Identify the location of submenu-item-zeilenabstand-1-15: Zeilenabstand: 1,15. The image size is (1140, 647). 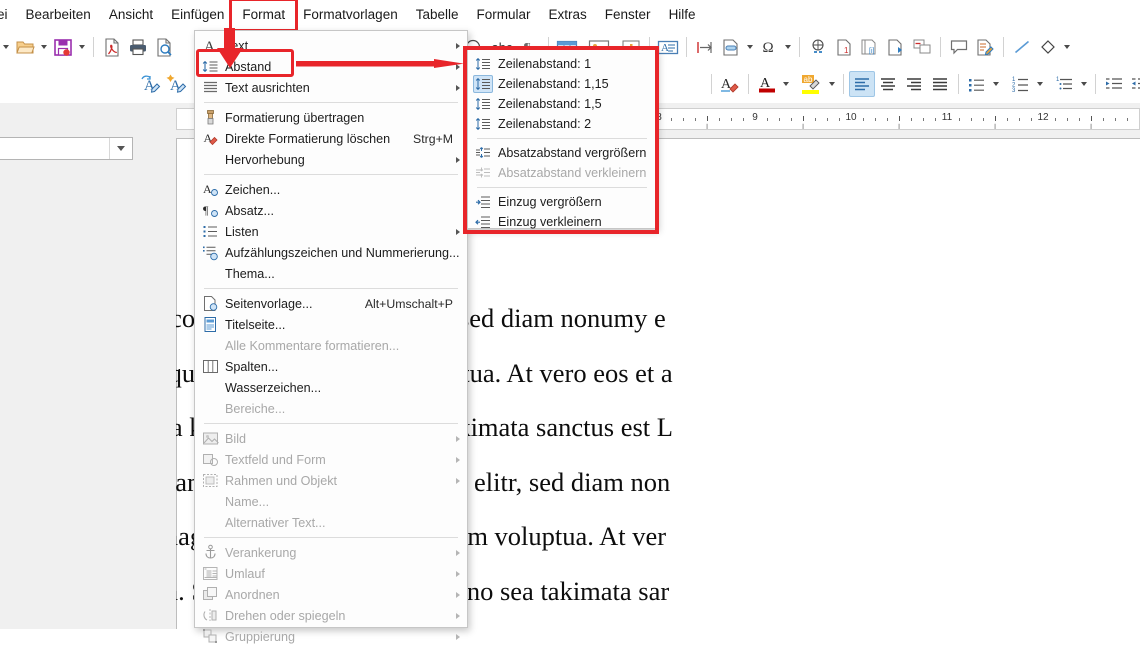
(562, 84).